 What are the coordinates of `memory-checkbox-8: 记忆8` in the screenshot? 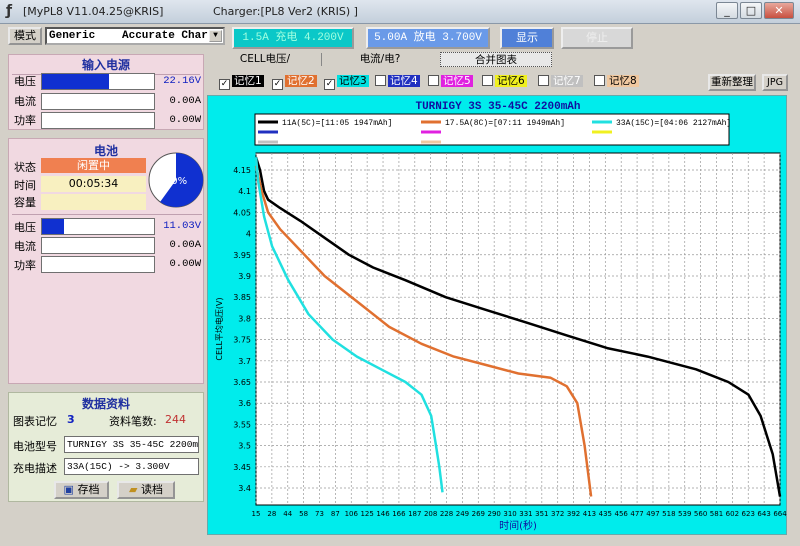 It's located at (616, 82).